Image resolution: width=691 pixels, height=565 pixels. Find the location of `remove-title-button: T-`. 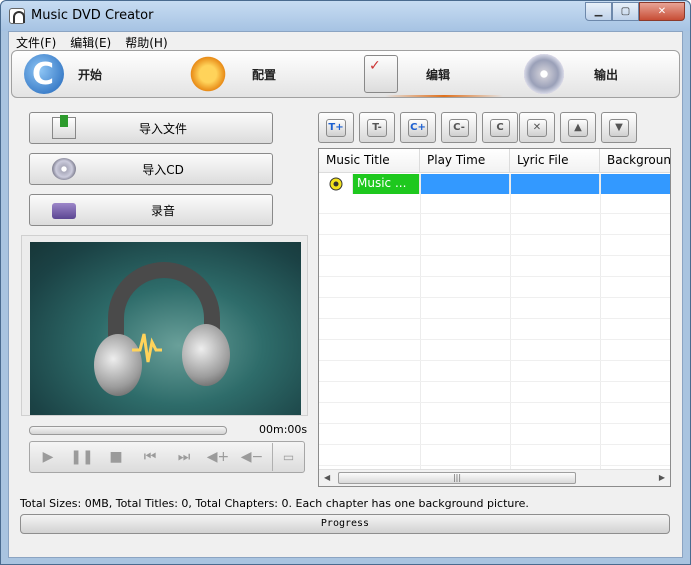

remove-title-button: T- is located at coordinates (377, 127).